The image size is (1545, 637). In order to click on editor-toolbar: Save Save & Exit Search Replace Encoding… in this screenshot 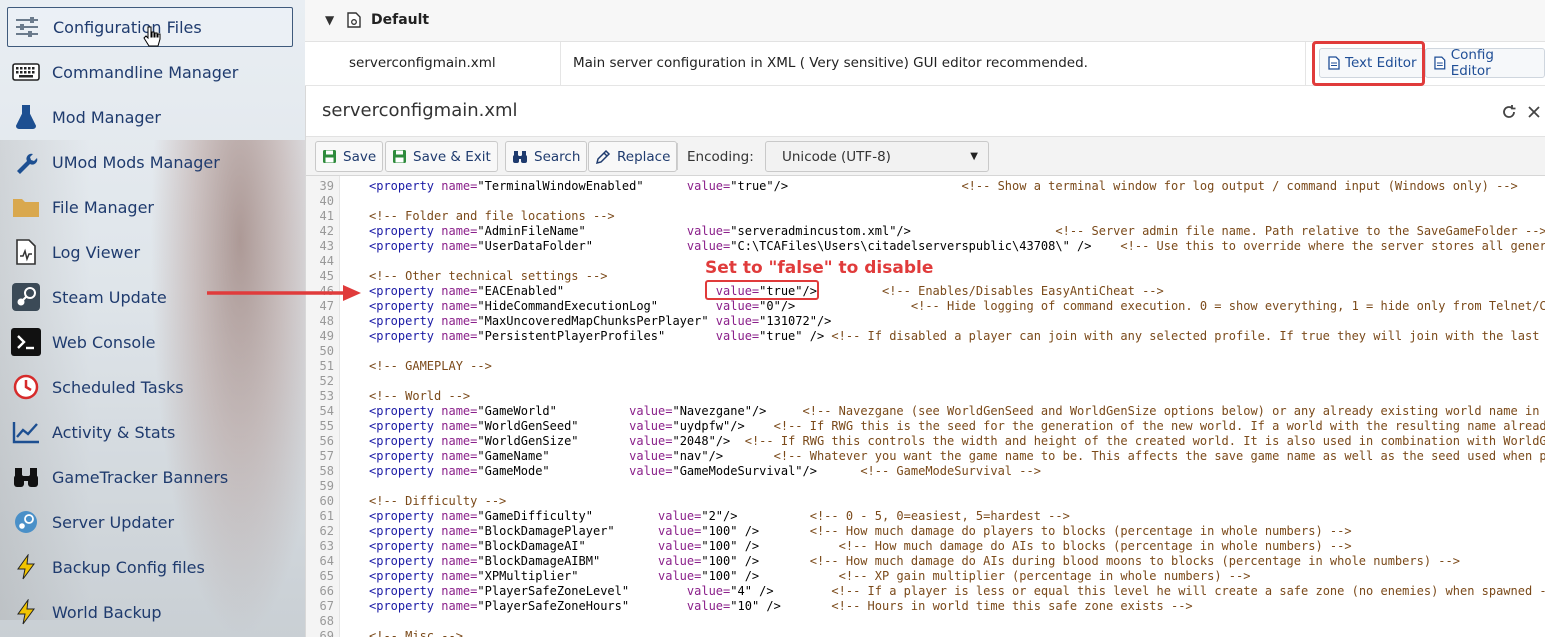, I will do `click(925, 156)`.